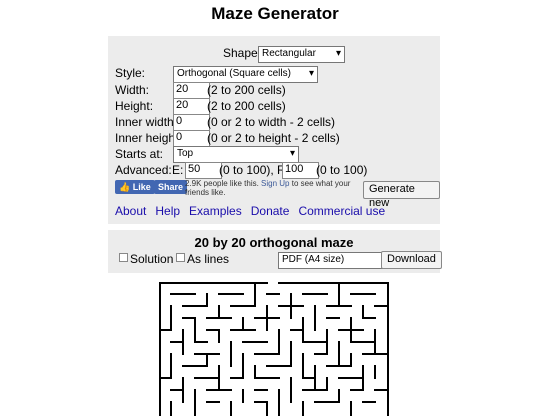 The height and width of the screenshot is (419, 550). I want to click on donate-link: Donate, so click(270, 211).